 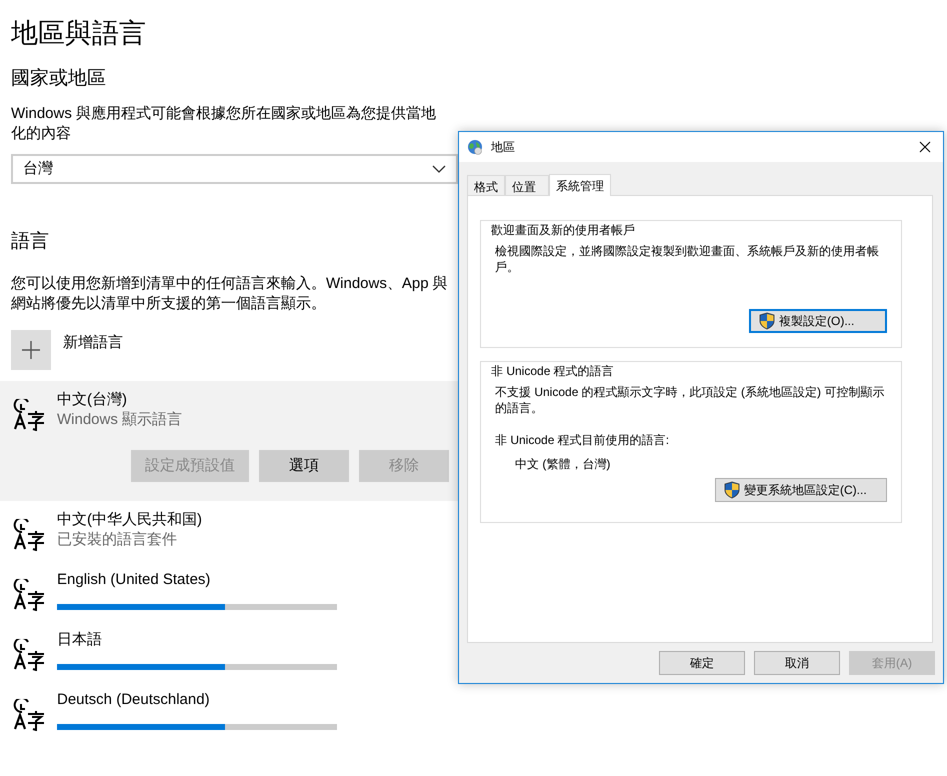 I want to click on section-description: 您可以使用您新增到清單中的任何語言來輸入。Windows、App 與網站將優先以清單中所支援的第一個語言顯示。, so click(x=230, y=294).